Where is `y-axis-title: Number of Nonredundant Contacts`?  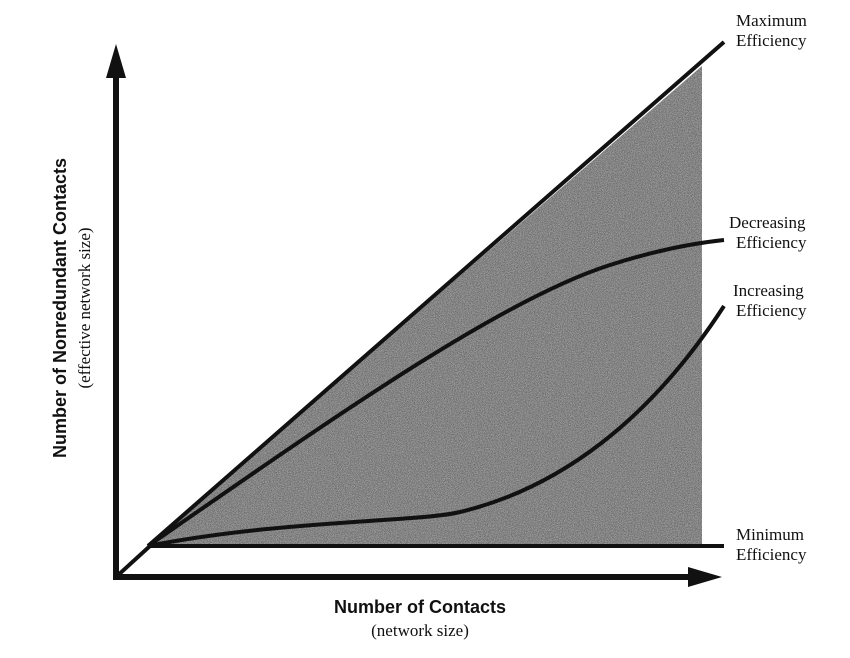
y-axis-title: Number of Nonredundant Contacts is located at coordinates (60, 308).